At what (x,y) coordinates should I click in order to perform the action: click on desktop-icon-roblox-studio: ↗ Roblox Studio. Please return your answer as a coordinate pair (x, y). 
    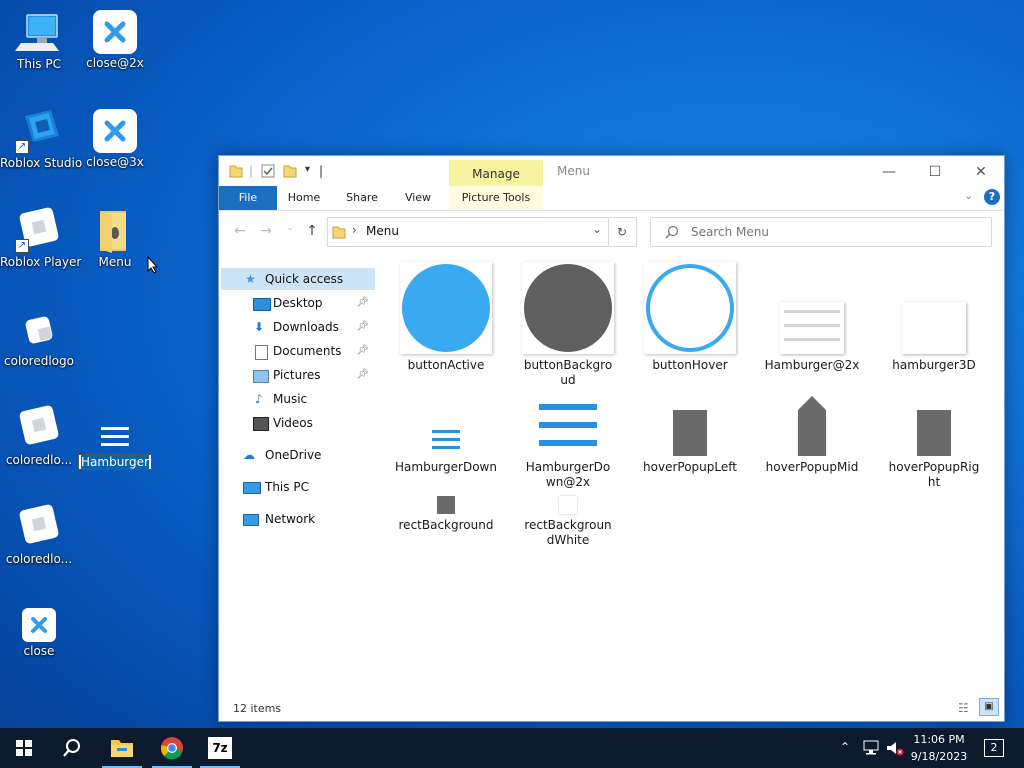
    Looking at the image, I should click on (41, 142).